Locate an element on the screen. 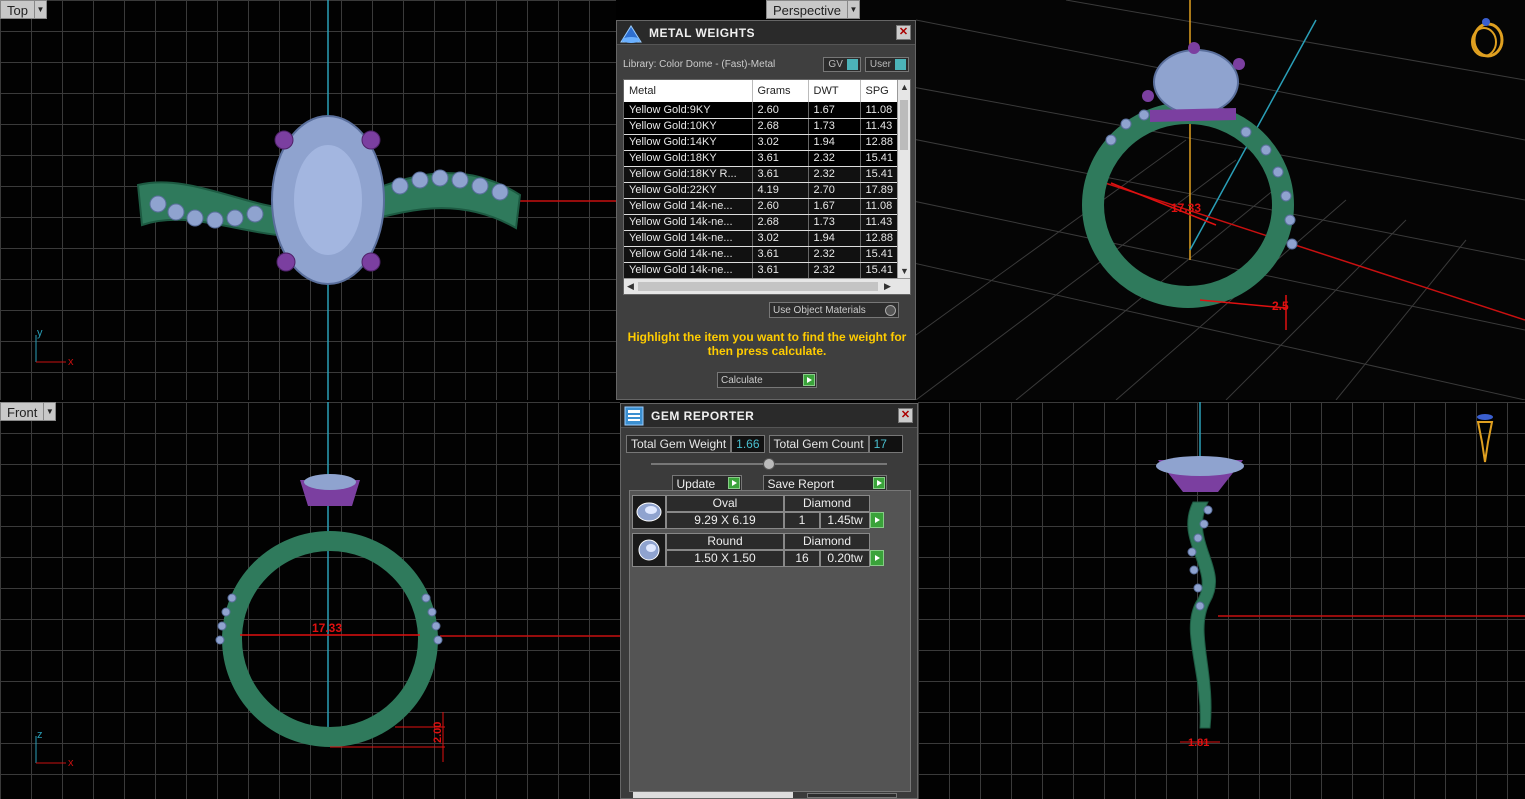  table-cell: 11.08 is located at coordinates (880, 206).